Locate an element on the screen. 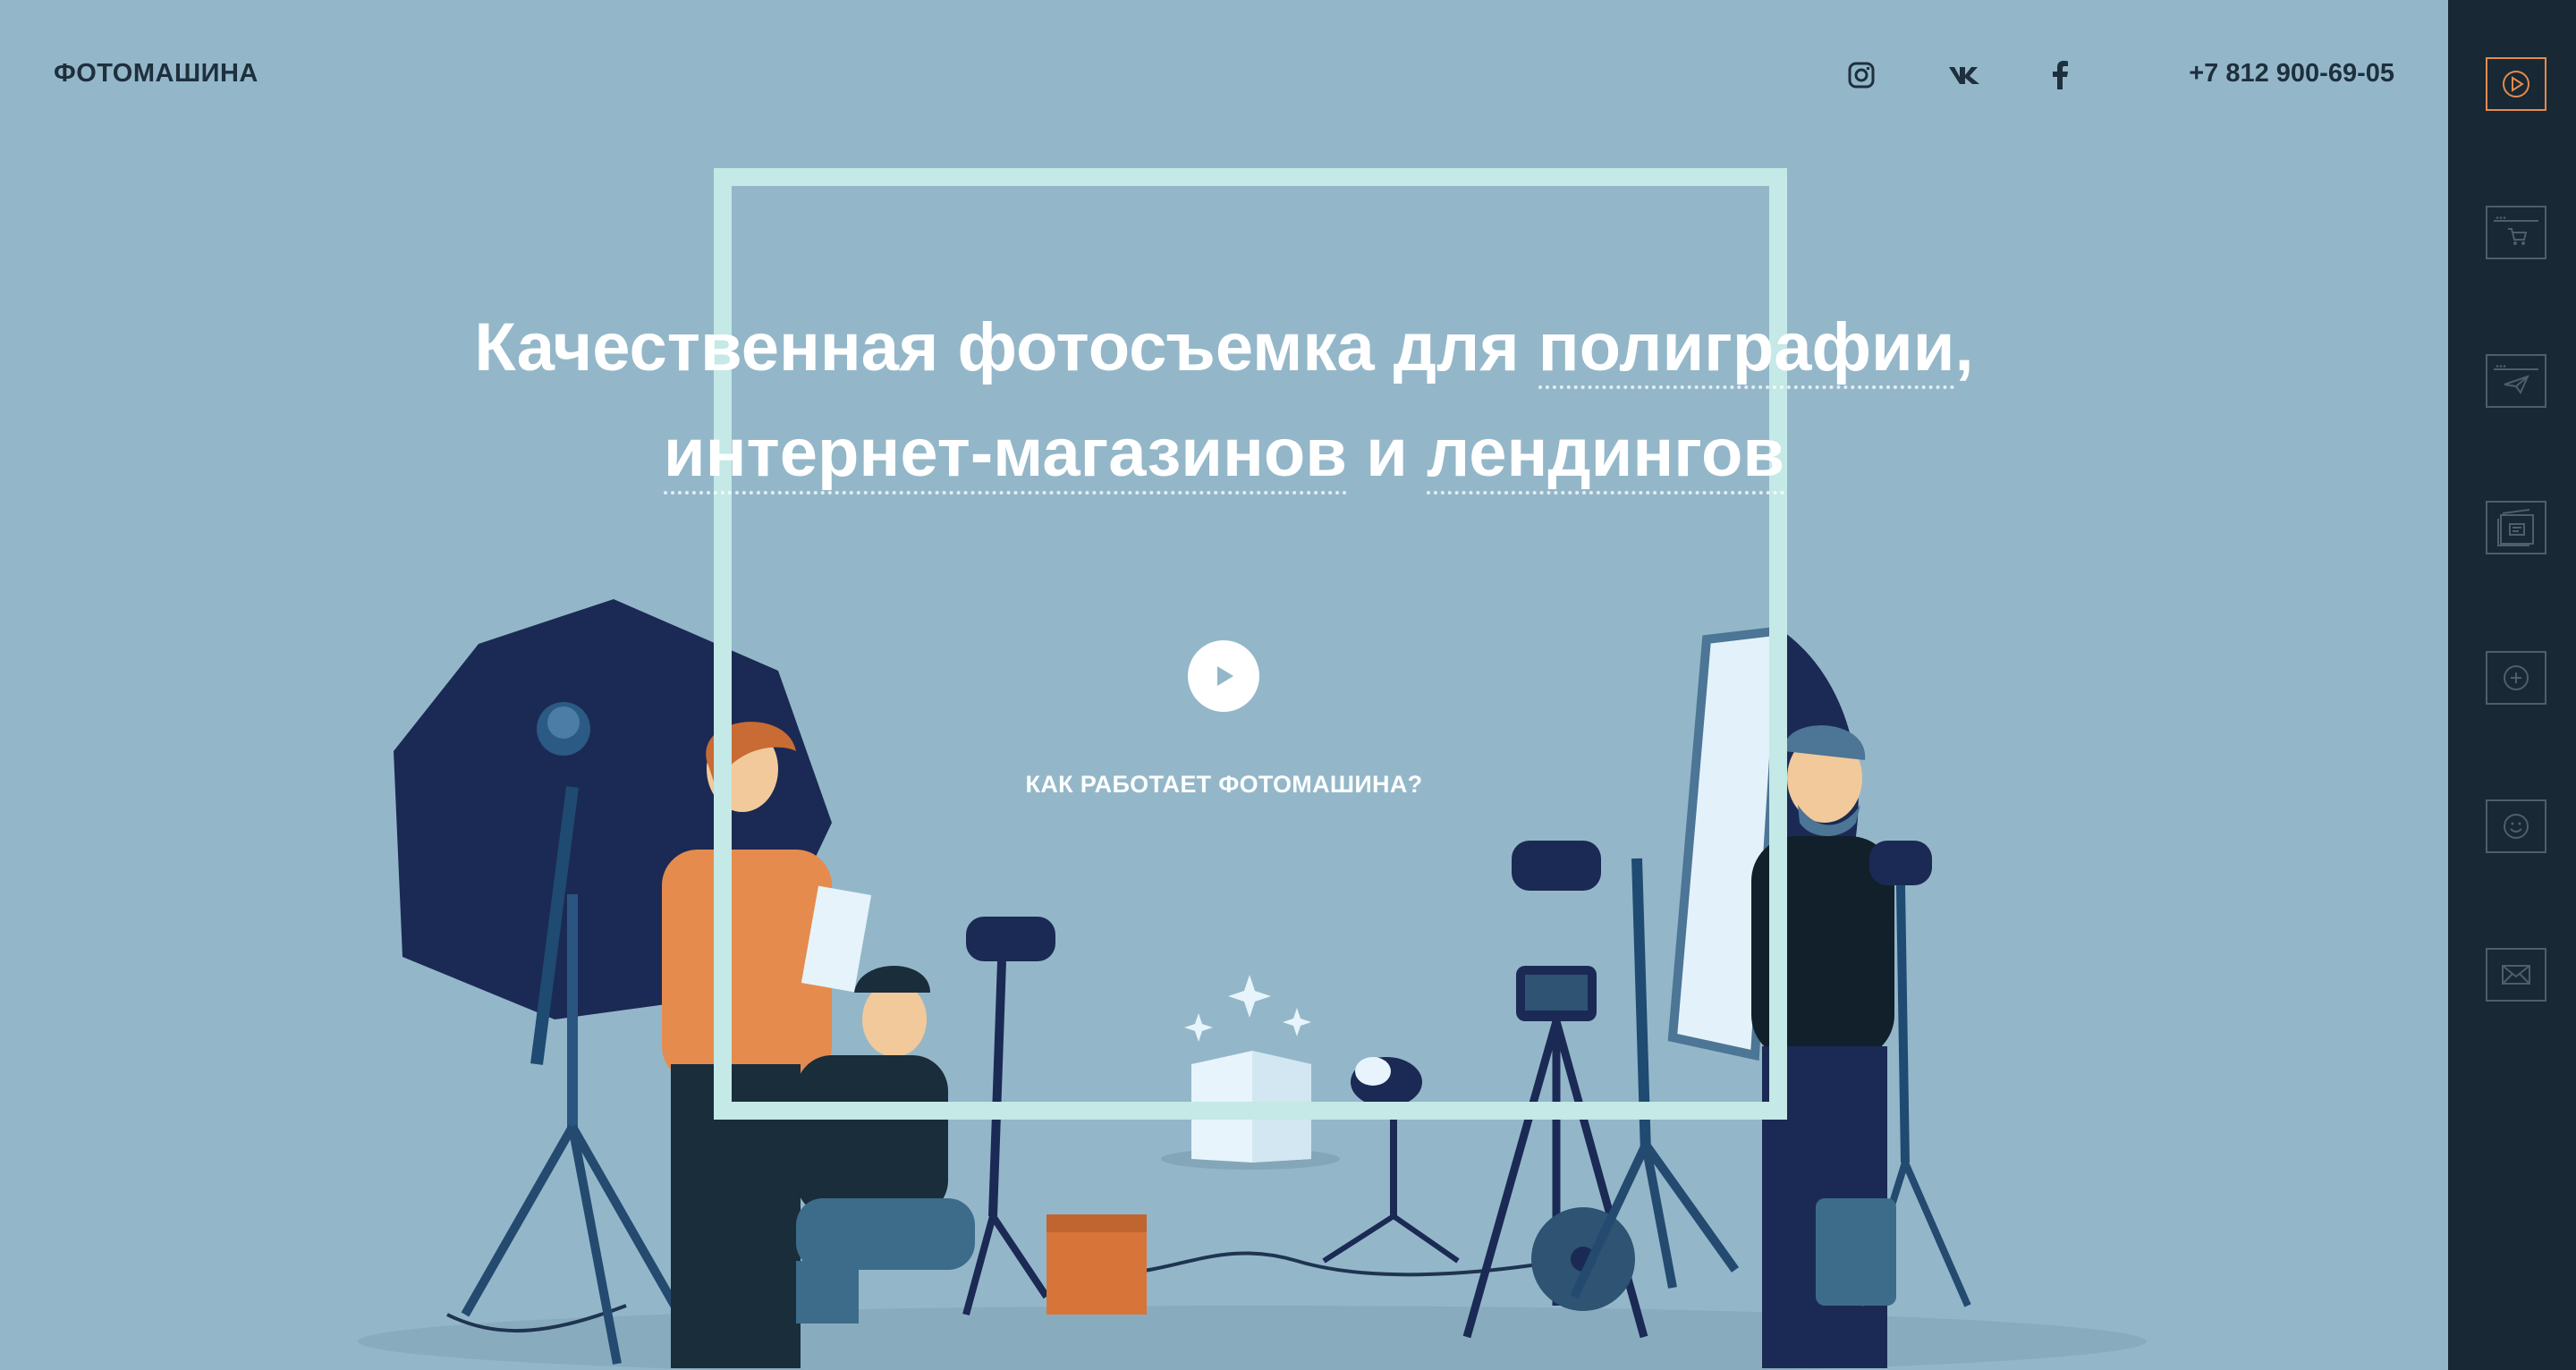 The height and width of the screenshot is (1370, 2576). sidebar-item-landings is located at coordinates (2516, 381).